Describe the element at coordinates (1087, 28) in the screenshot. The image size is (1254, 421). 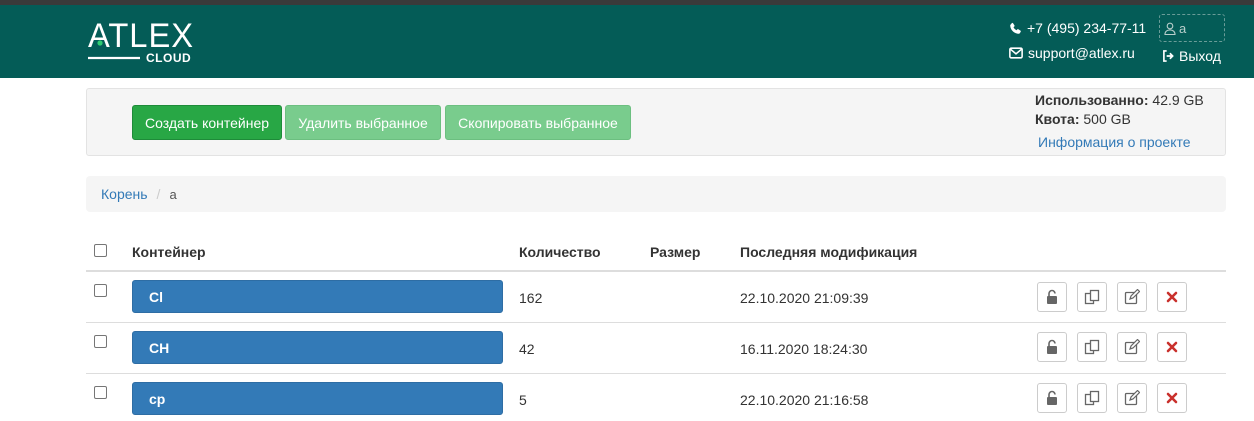
I see `phone-text: +7 (495) 234-77-11` at that location.